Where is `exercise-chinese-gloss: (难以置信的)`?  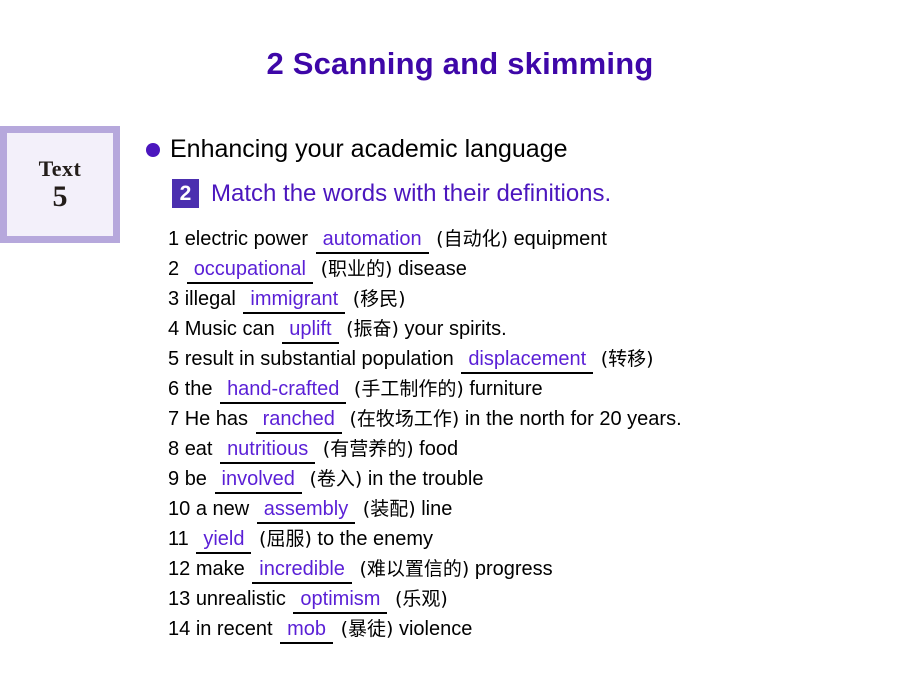 exercise-chinese-gloss: (难以置信的) is located at coordinates (414, 569).